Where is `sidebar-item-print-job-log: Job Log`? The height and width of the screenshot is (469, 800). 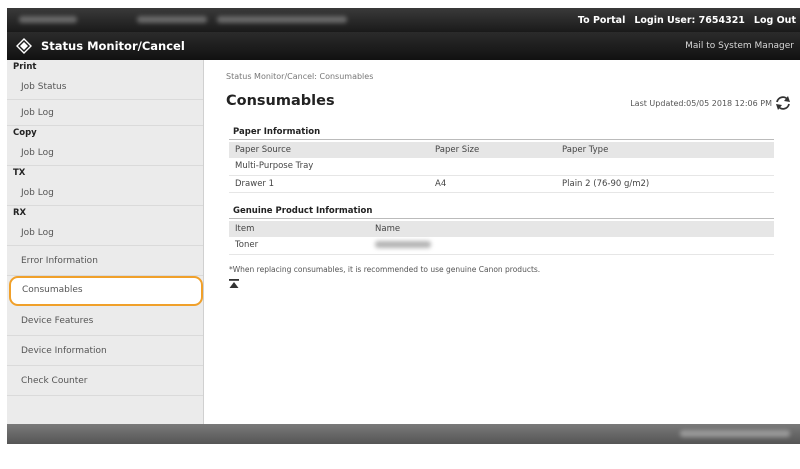
sidebar-item-print-job-log: Job Log is located at coordinates (105, 113).